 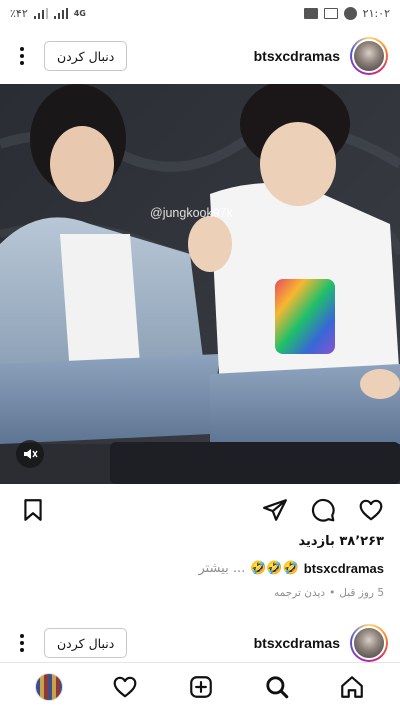 I want to click on post-header: دنبال کردن btsxcdramas, so click(x=200, y=56).